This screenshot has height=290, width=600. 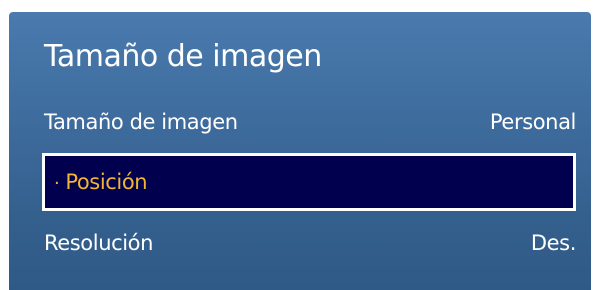 I want to click on menu-title: Tamaño de imagen, so click(x=183, y=56).